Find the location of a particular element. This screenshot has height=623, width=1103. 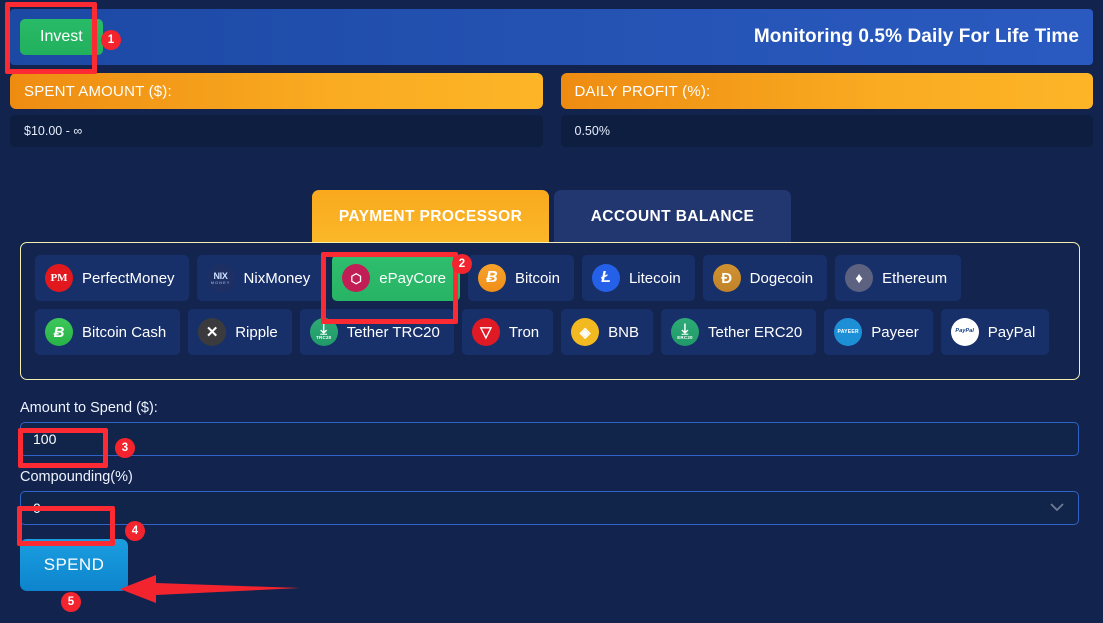

tab-account-balance: ACCOUNT BALANCE is located at coordinates (672, 216).